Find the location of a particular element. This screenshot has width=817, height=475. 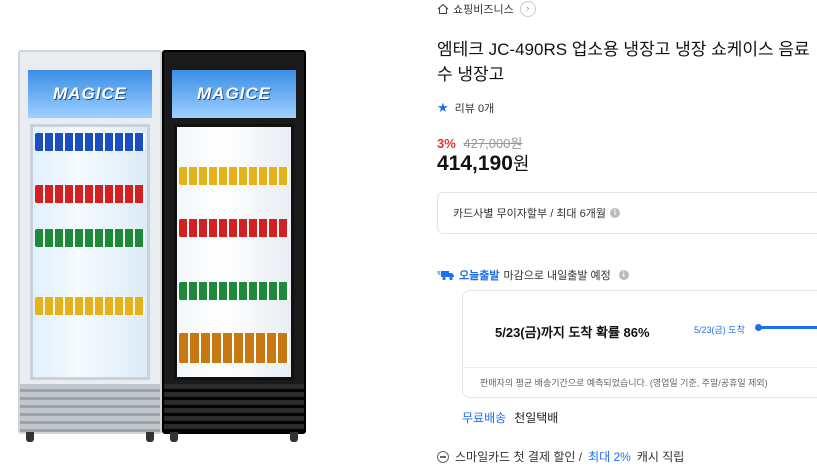

review-link: ★ 리뷰 0개 is located at coordinates (465, 108).